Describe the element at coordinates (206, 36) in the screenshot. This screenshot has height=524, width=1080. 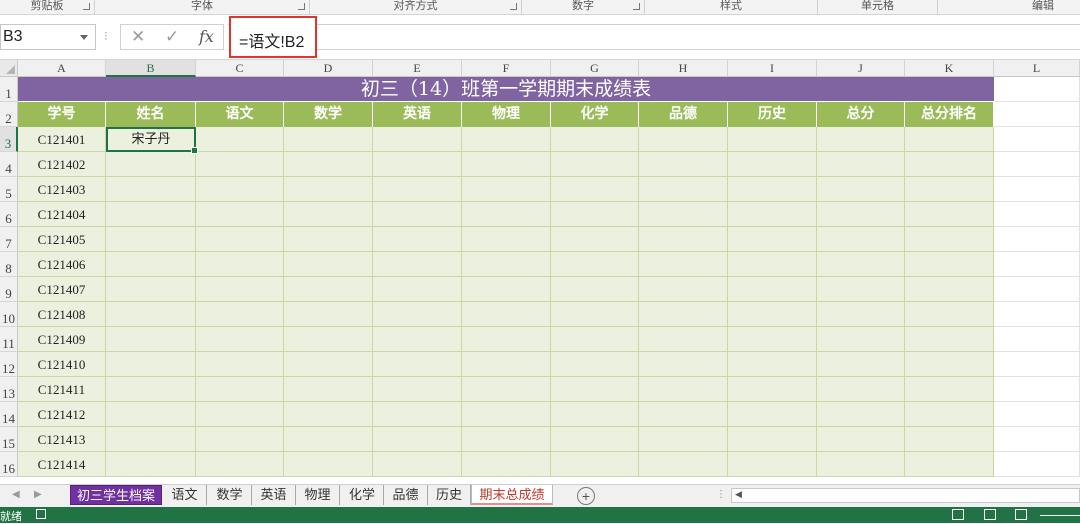
I see `insert-function-icon: fx` at that location.